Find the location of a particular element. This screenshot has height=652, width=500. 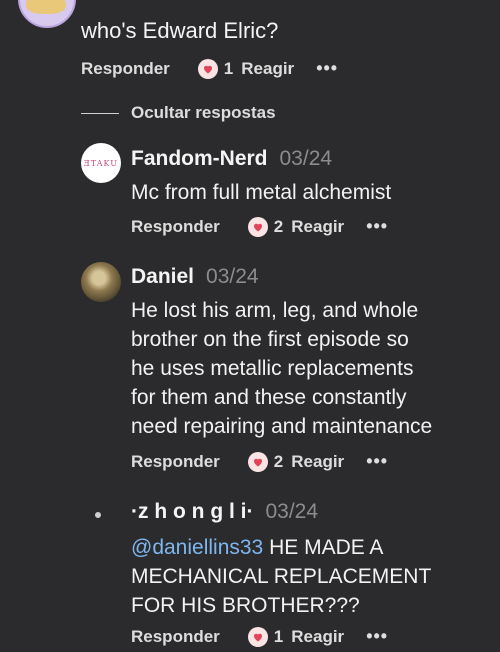

user-mention-link: @daniellins33 is located at coordinates (197, 547).